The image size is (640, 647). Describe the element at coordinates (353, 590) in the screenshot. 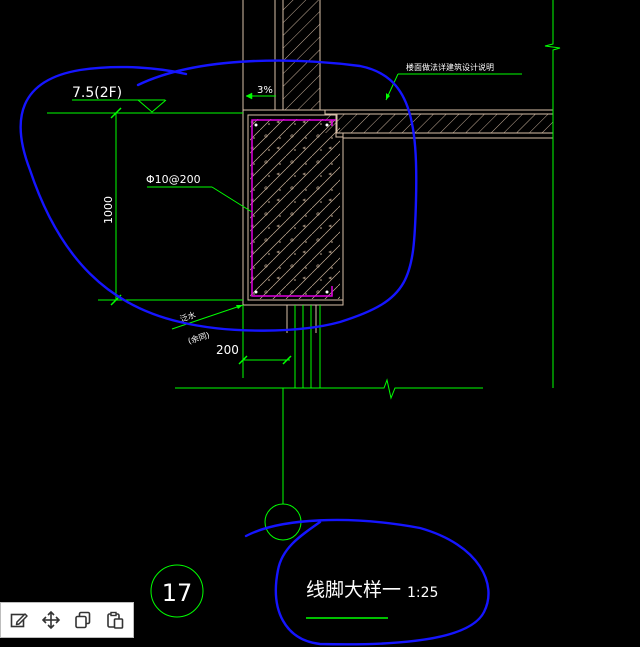

I see `detail-title: 线脚大样一` at that location.